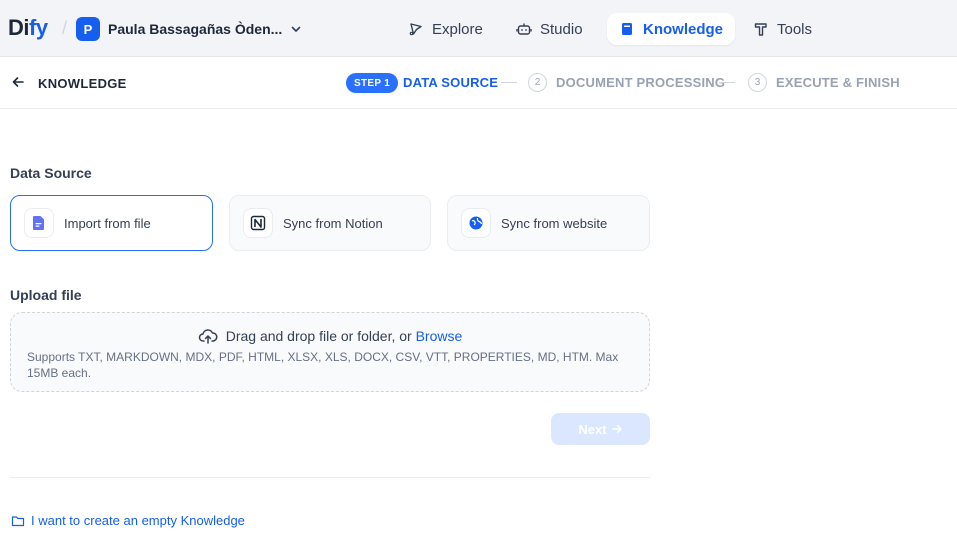  Describe the element at coordinates (318, 336) in the screenshot. I see `drag-drop-text: Drag and drop file or folder, or` at that location.